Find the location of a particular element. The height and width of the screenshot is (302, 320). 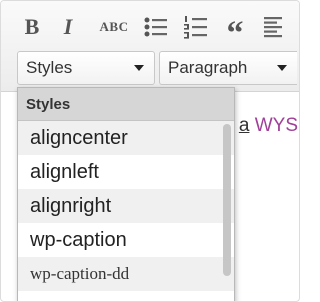

bulleted-list-button is located at coordinates (156, 27).